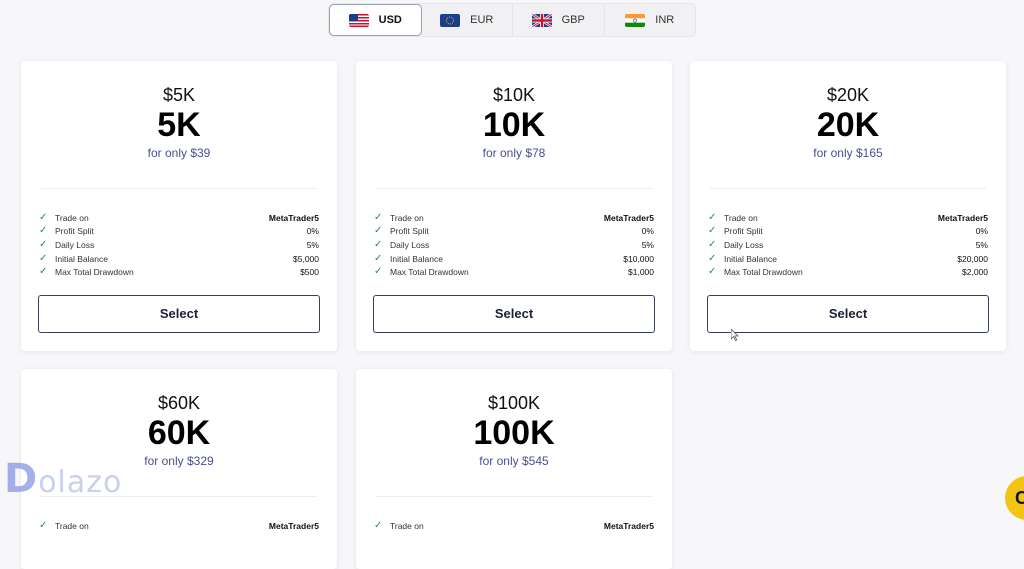 This screenshot has width=1024, height=569. Describe the element at coordinates (482, 20) in the screenshot. I see `currency-label: EUR` at that location.